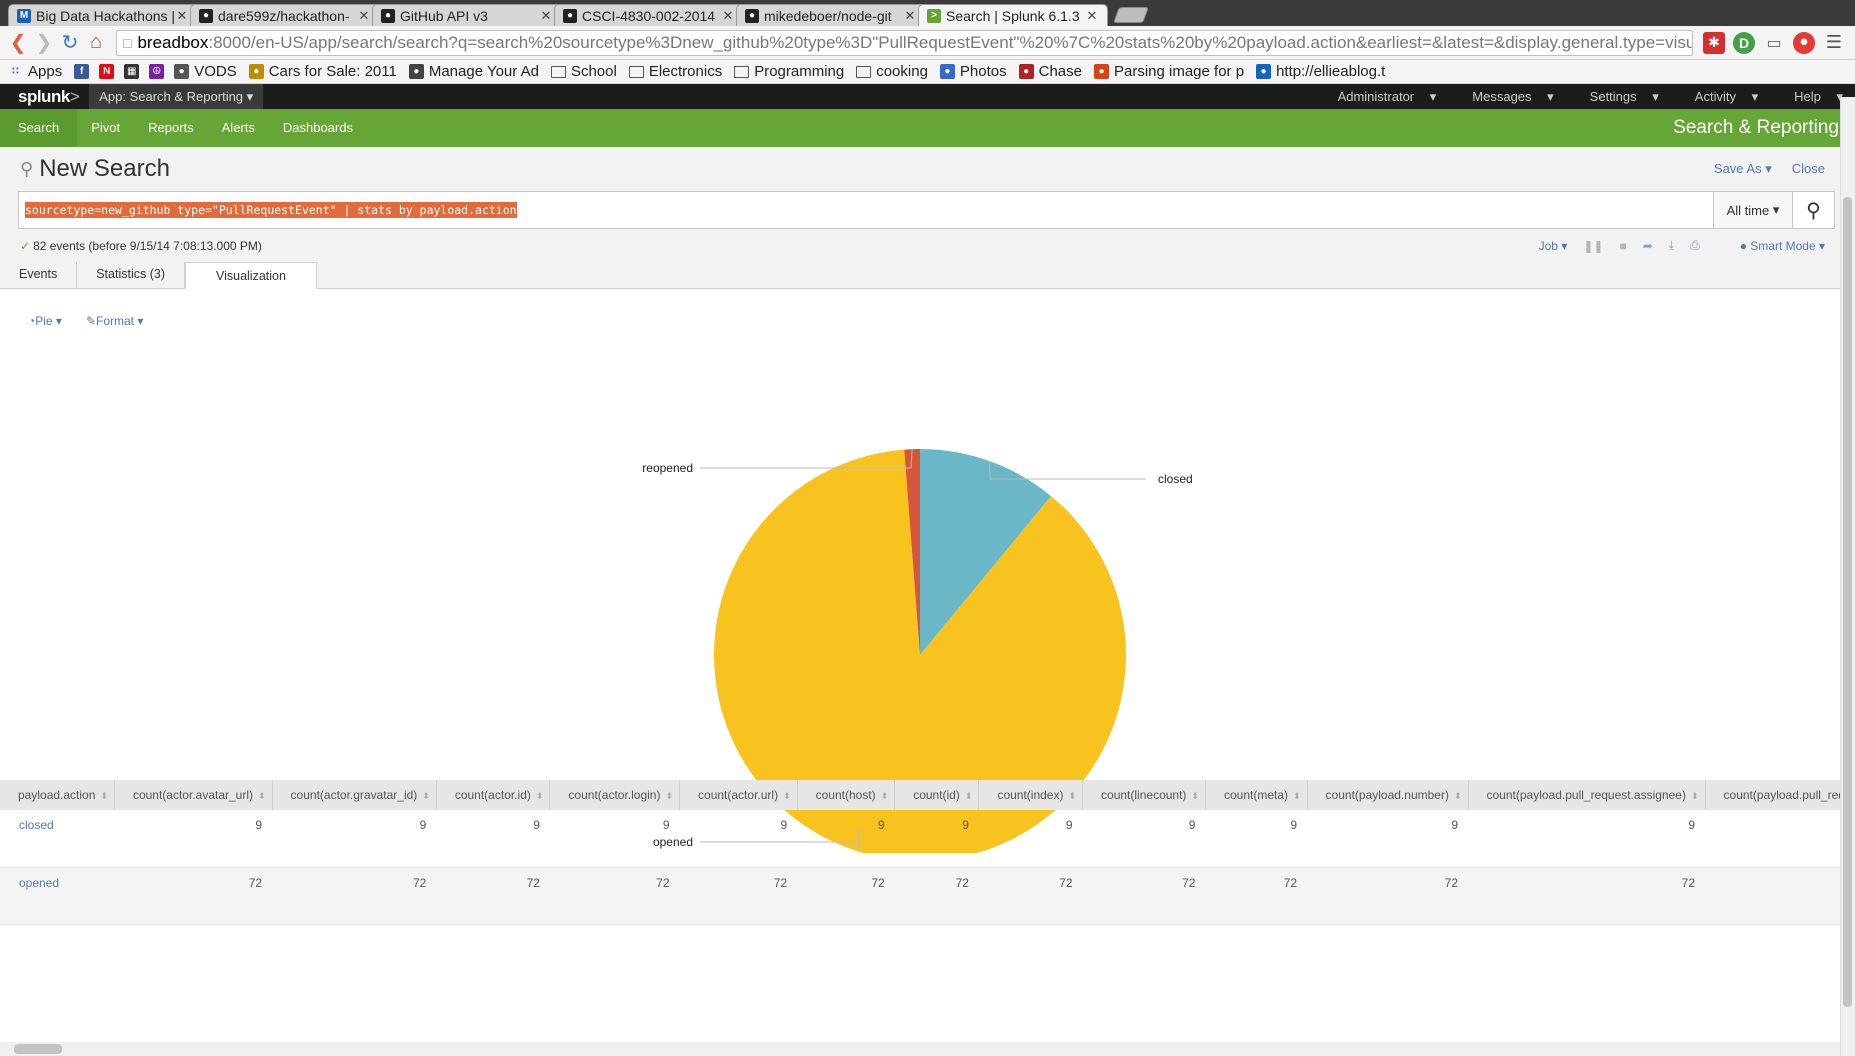  Describe the element at coordinates (39, 128) in the screenshot. I see `nav-search: Search` at that location.